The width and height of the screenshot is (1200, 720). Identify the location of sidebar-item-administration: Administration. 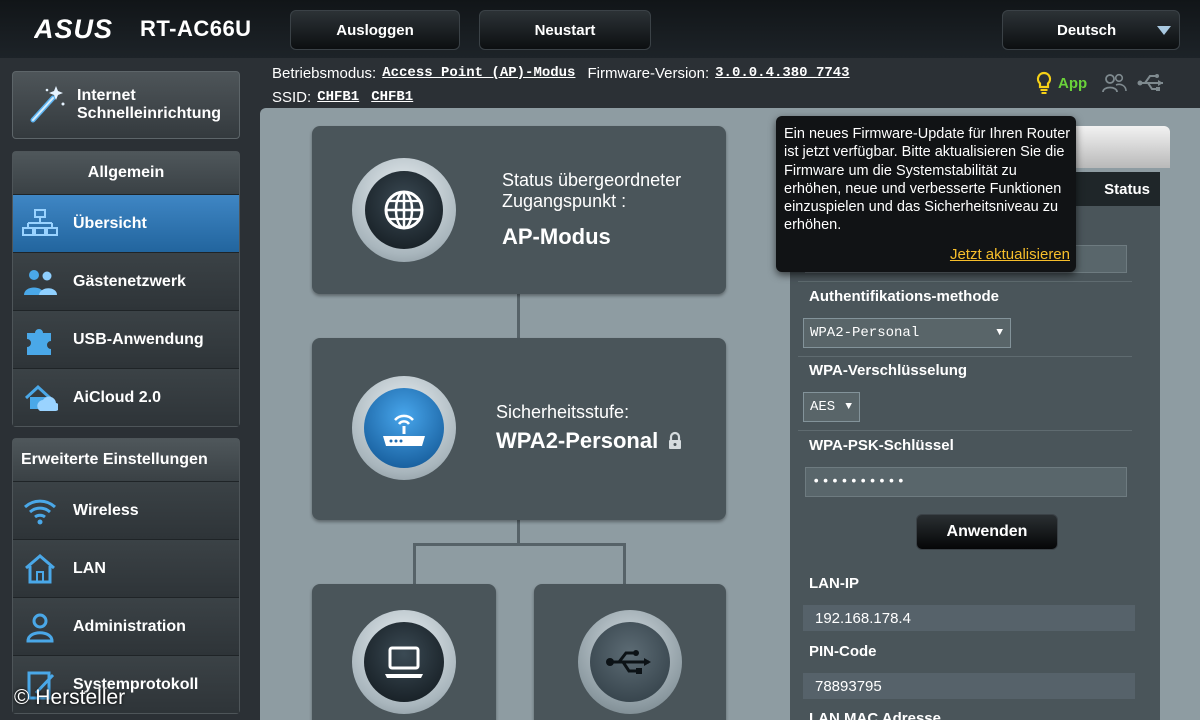
(126, 626).